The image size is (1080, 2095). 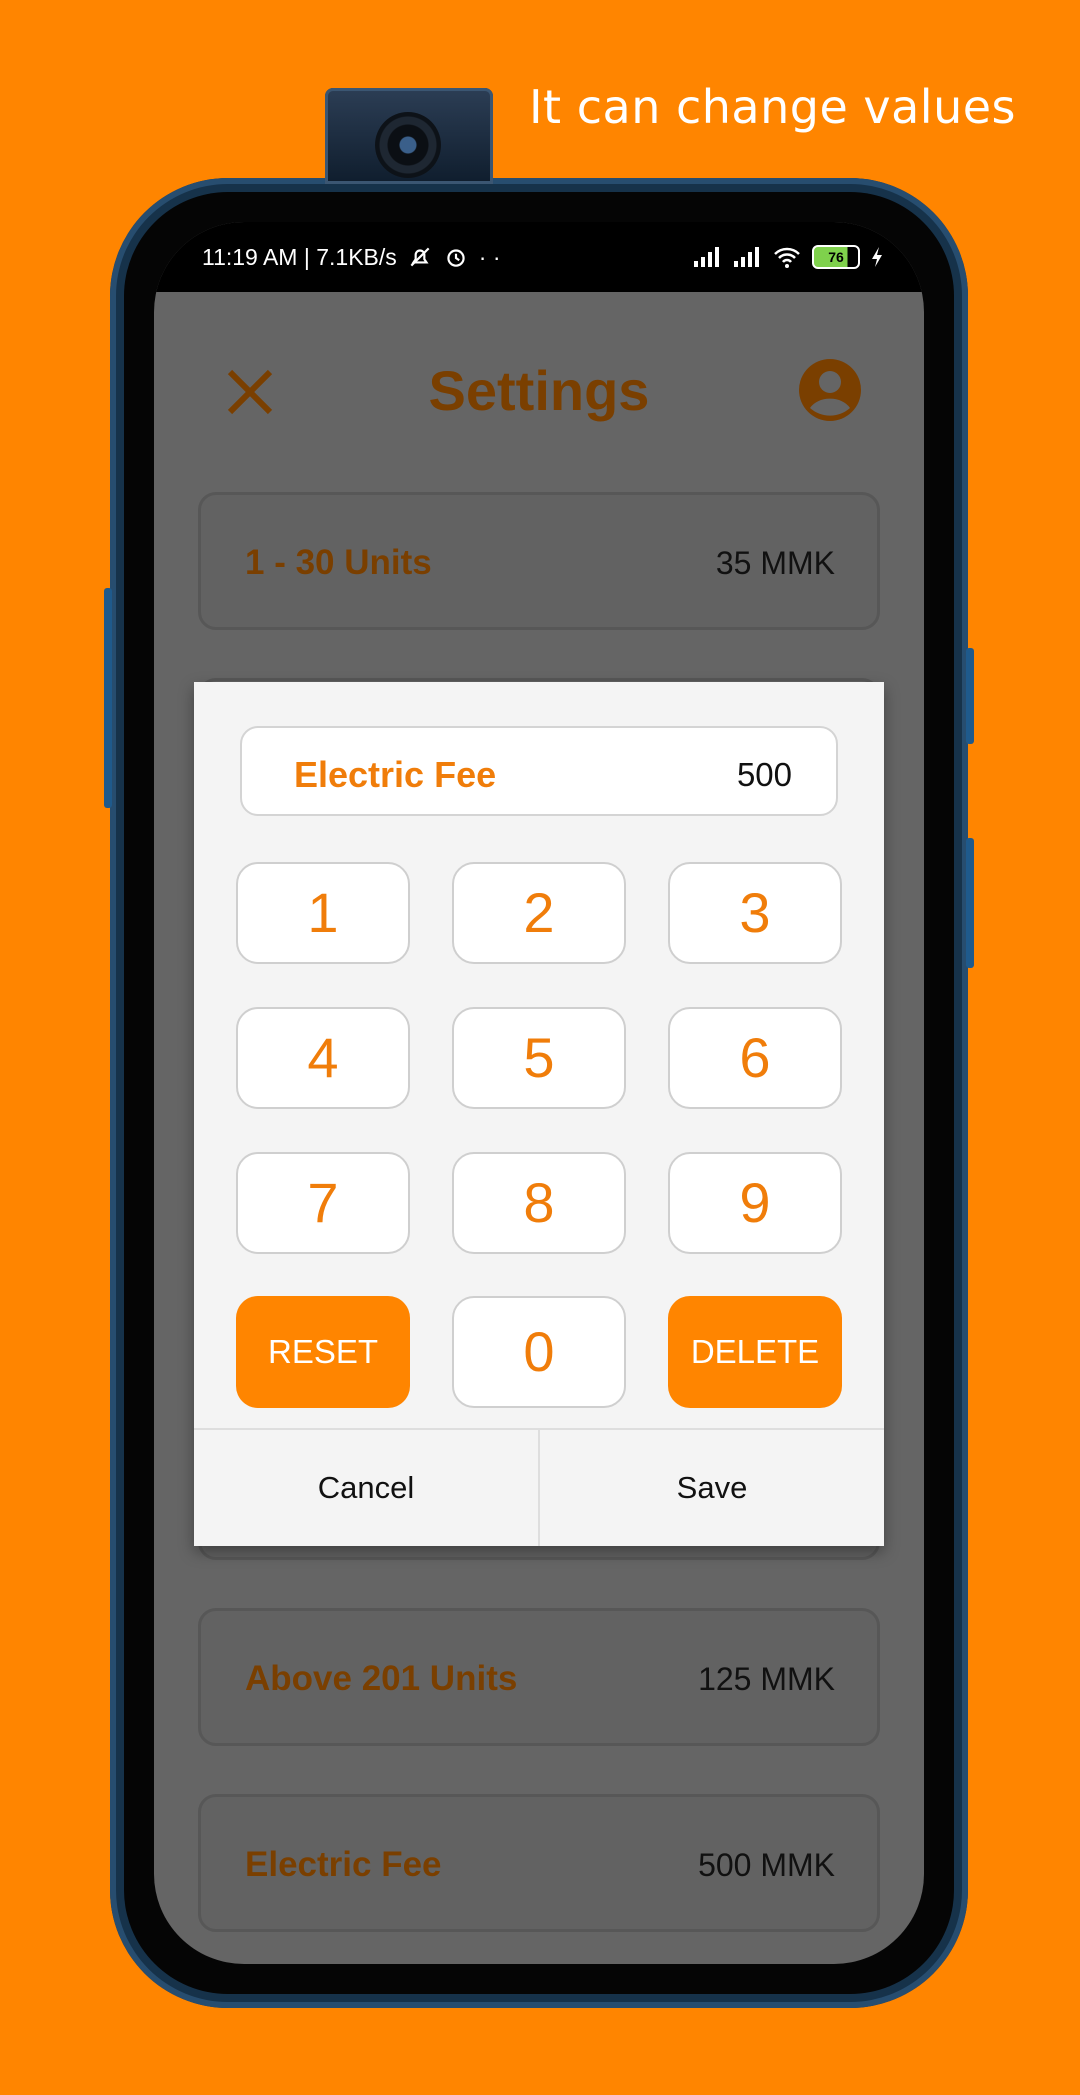 I want to click on mute-icon, so click(x=420, y=257).